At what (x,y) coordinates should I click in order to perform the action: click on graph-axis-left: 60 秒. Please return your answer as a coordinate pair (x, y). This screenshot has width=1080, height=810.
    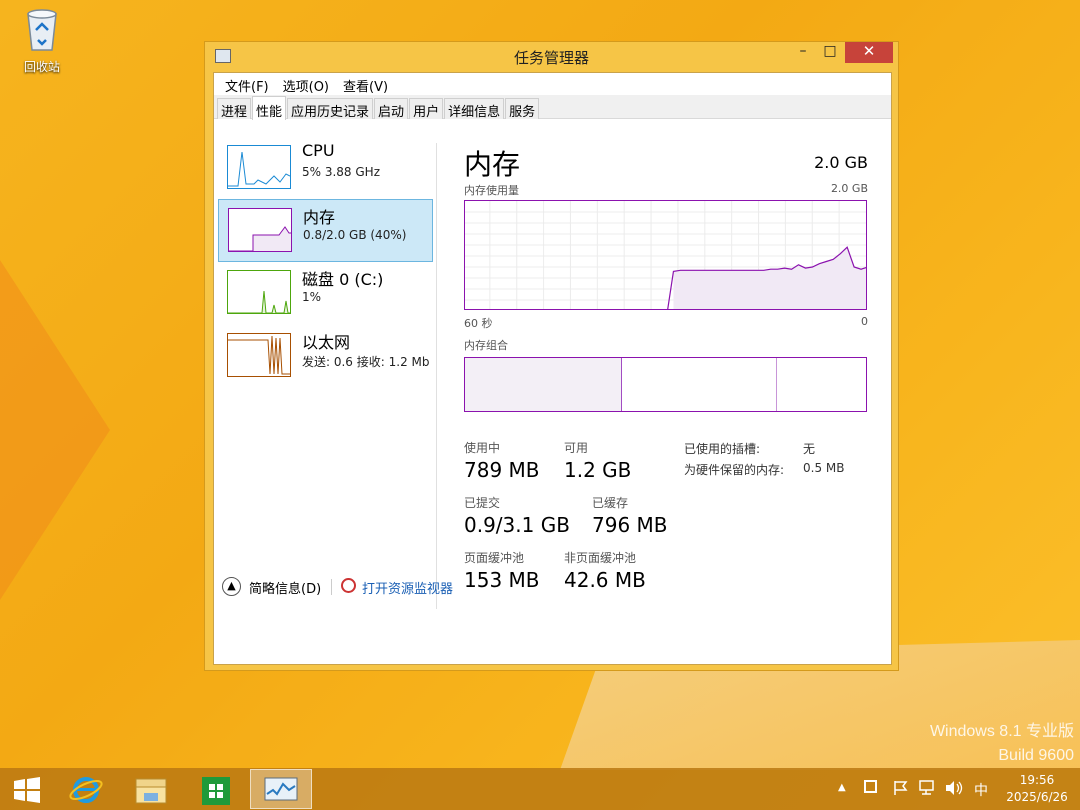
    Looking at the image, I should click on (478, 323).